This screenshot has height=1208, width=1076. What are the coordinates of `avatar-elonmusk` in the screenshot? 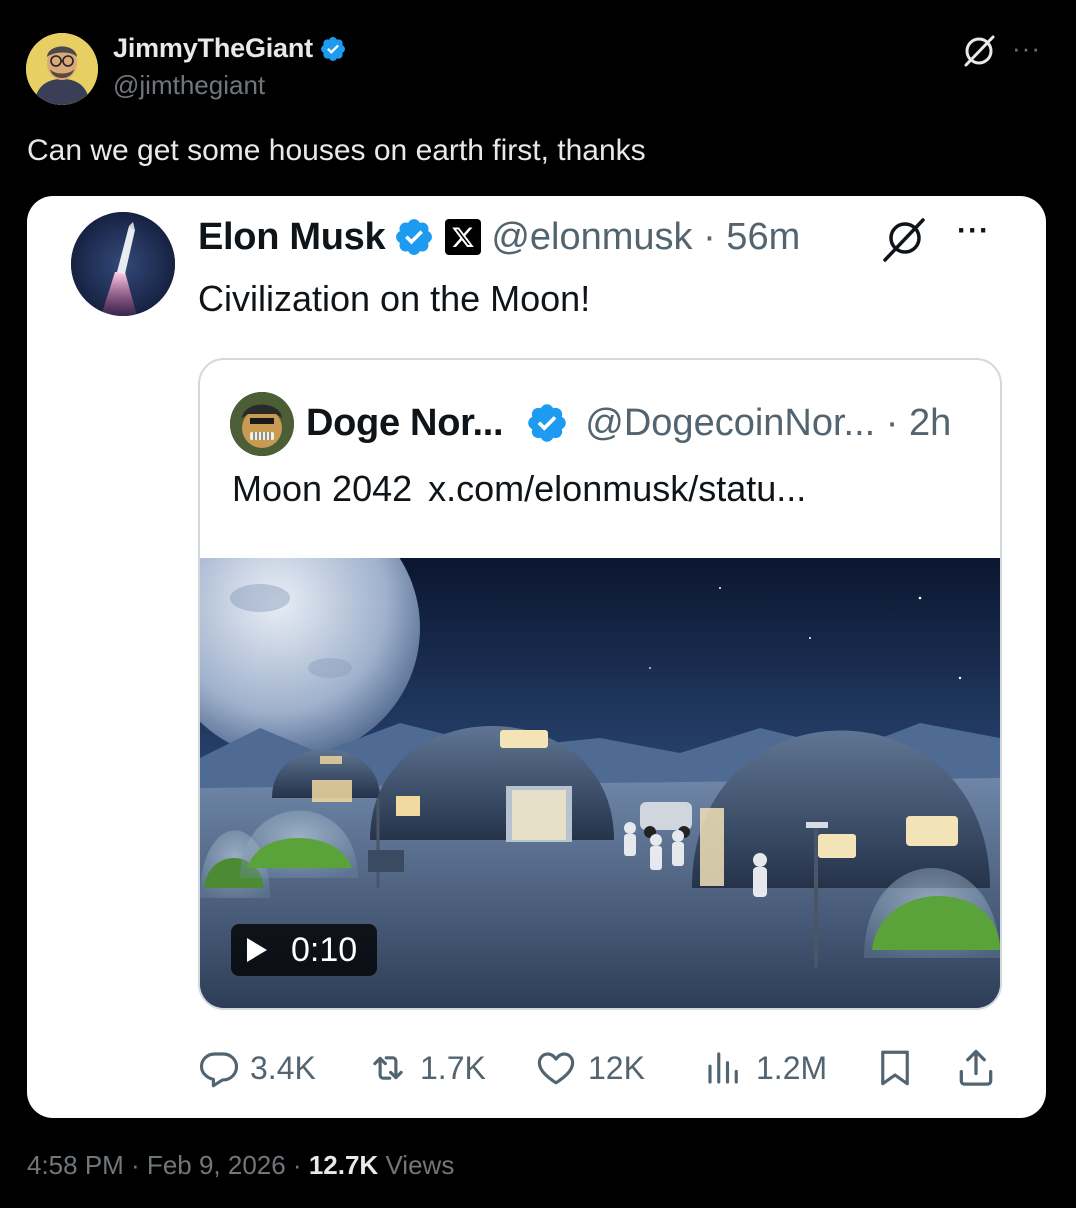 It's located at (123, 264).